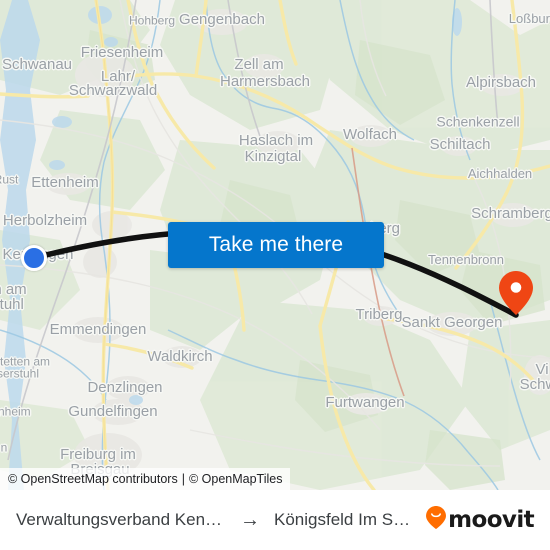  Describe the element at coordinates (236, 479) in the screenshot. I see `attribution-tiles-link: © OpenMapTiles` at that location.